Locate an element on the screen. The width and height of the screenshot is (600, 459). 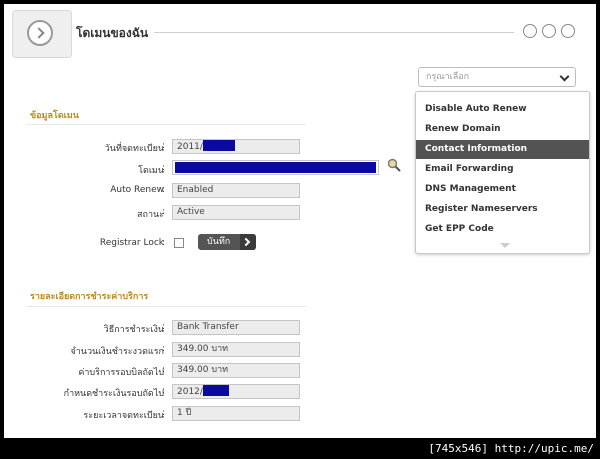
registrar-lock-checkbox is located at coordinates (179, 243).